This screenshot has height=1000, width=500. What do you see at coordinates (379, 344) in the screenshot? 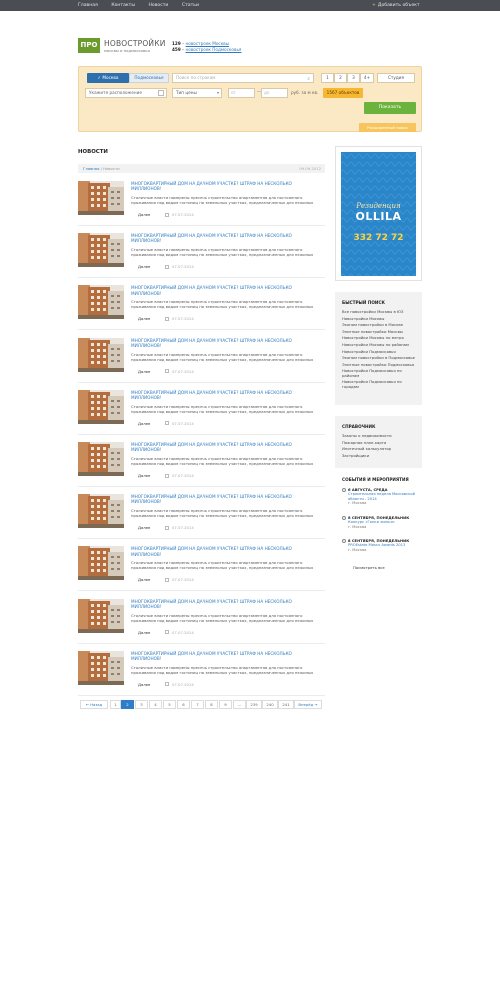
I see `quick-search-link: Новостройки Москвы по районам` at bounding box center [379, 344].